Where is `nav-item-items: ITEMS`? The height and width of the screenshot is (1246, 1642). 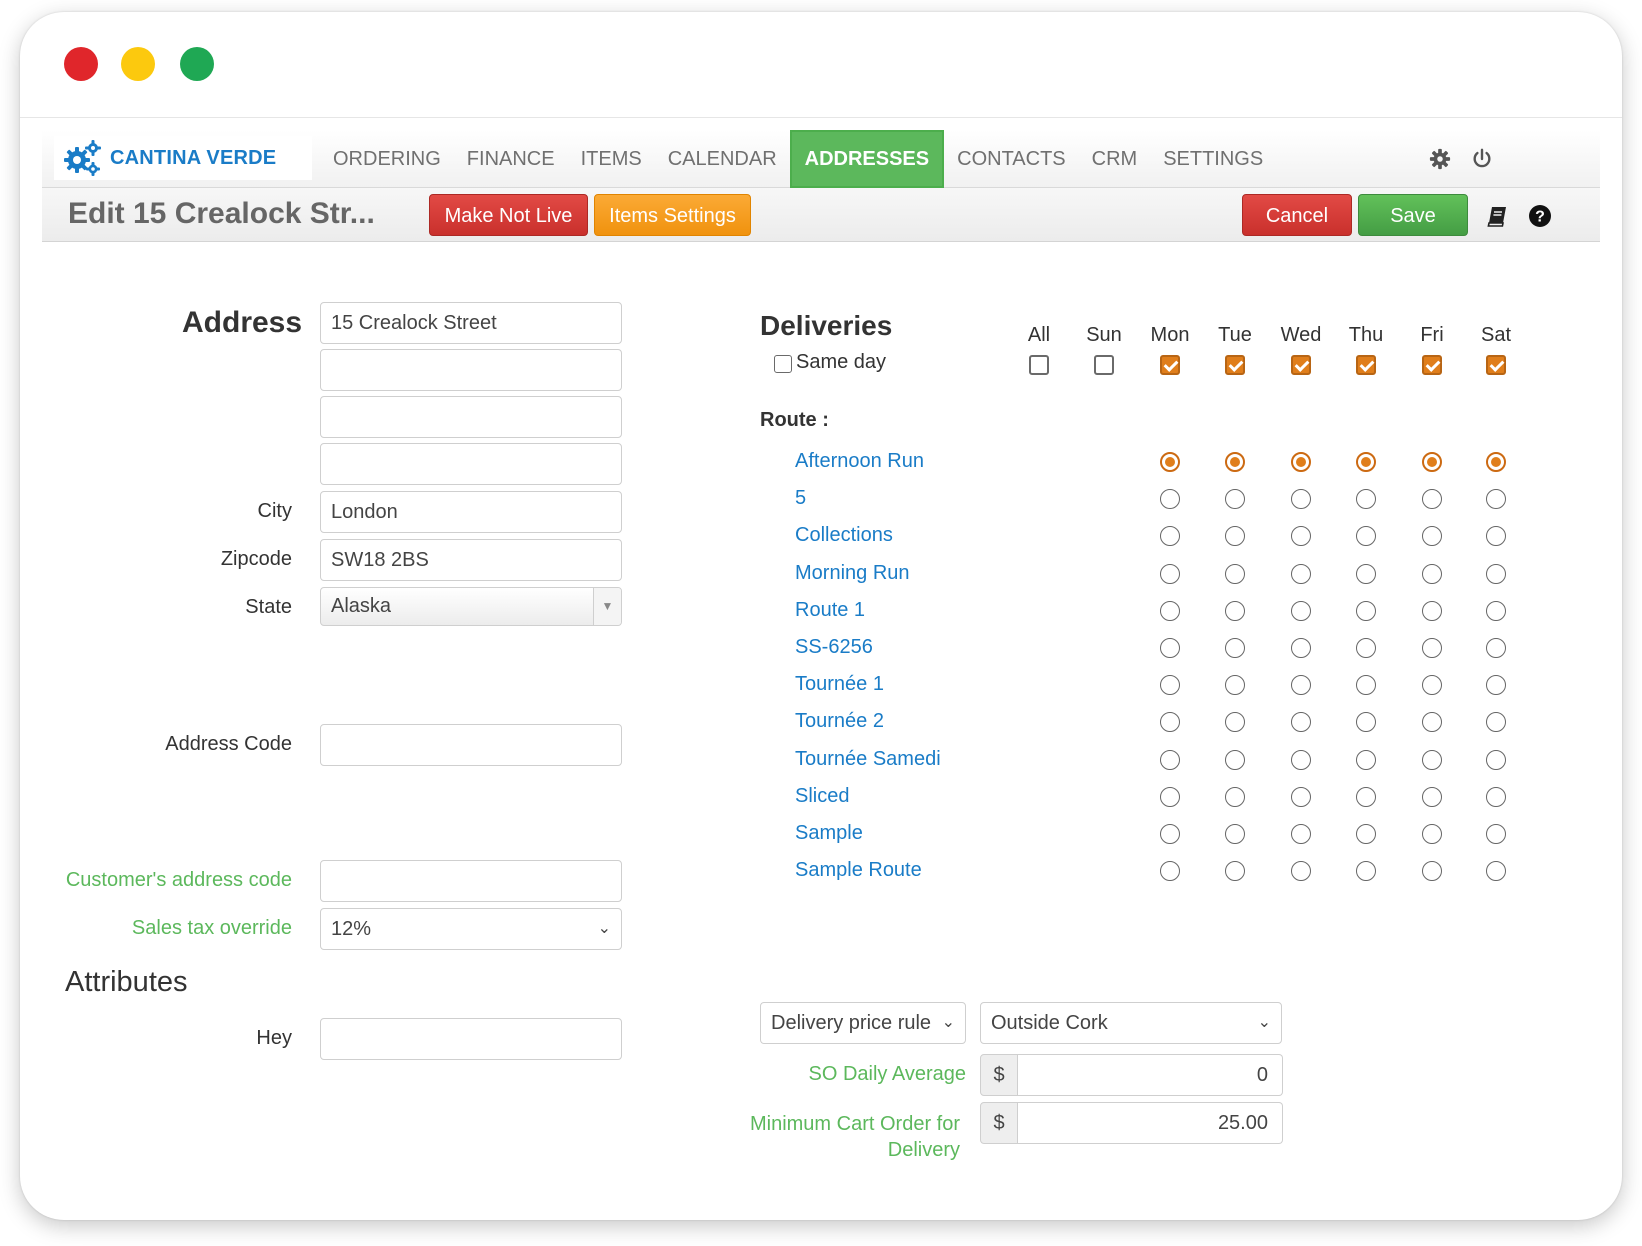 nav-item-items: ITEMS is located at coordinates (611, 159).